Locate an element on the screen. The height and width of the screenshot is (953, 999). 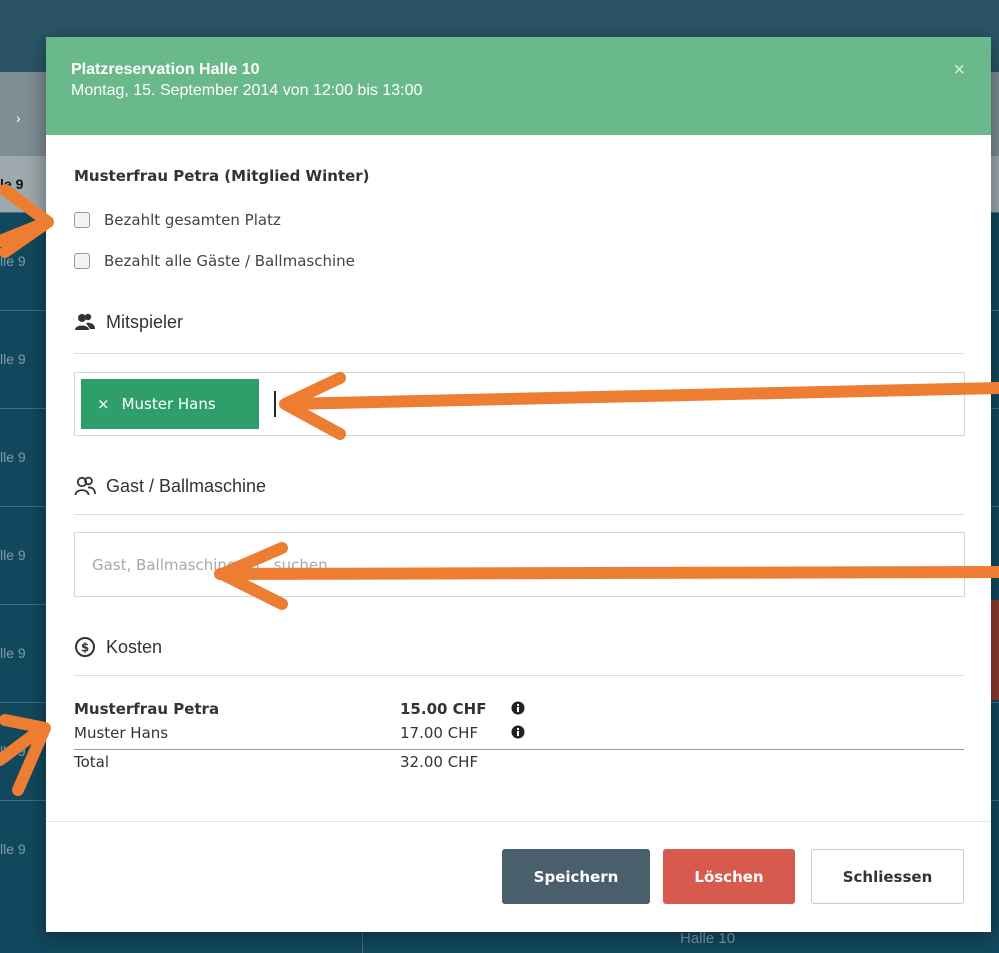
player-tag-label: Muster Hans is located at coordinates (168, 404).